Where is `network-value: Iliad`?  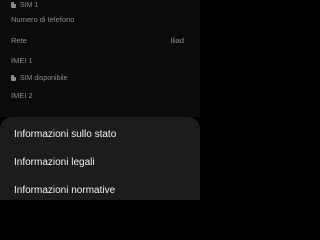 network-value: Iliad is located at coordinates (177, 40).